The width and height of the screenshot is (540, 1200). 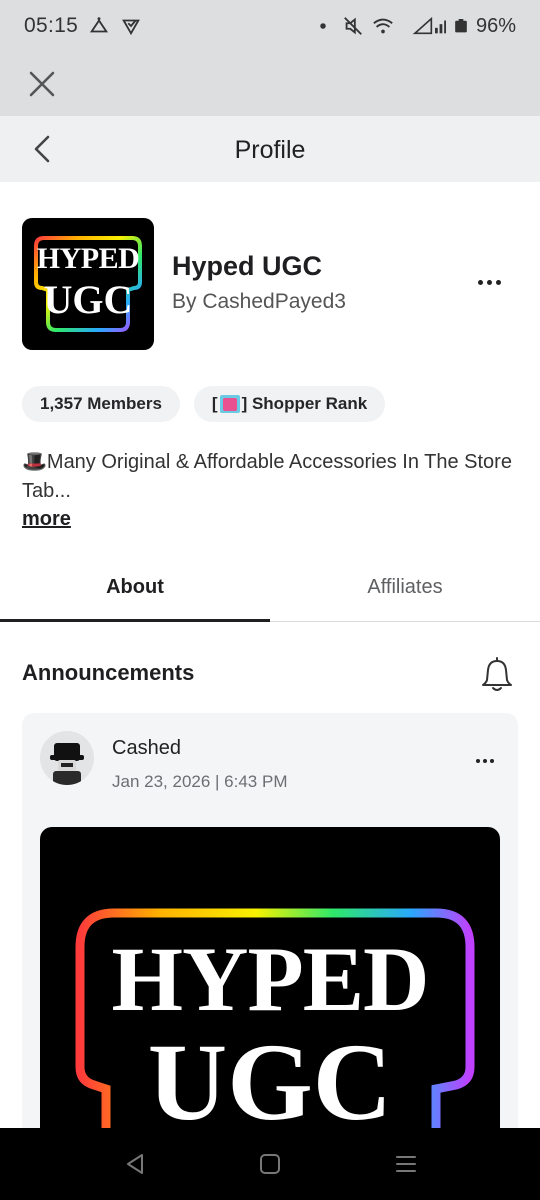 What do you see at coordinates (406, 1164) in the screenshot?
I see `menu-lines-icon` at bounding box center [406, 1164].